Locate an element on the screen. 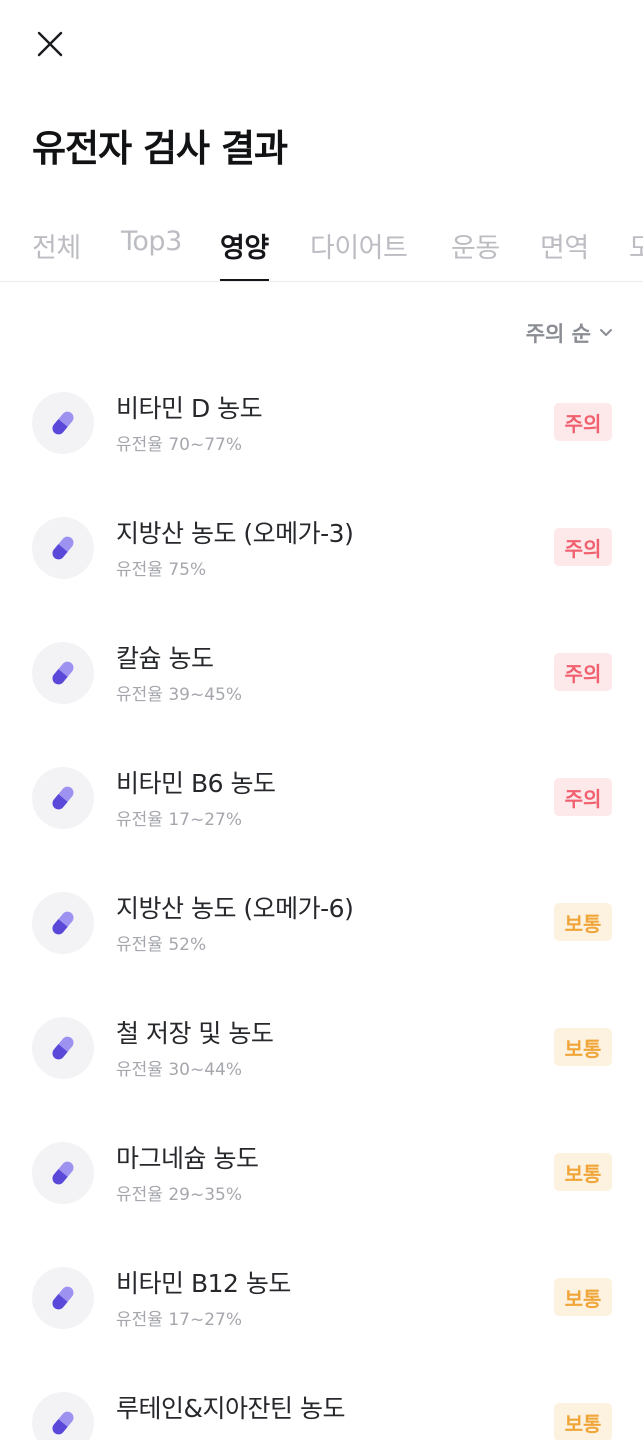 The width and height of the screenshot is (643, 1440). tab-hair: 모 is located at coordinates (636, 253).